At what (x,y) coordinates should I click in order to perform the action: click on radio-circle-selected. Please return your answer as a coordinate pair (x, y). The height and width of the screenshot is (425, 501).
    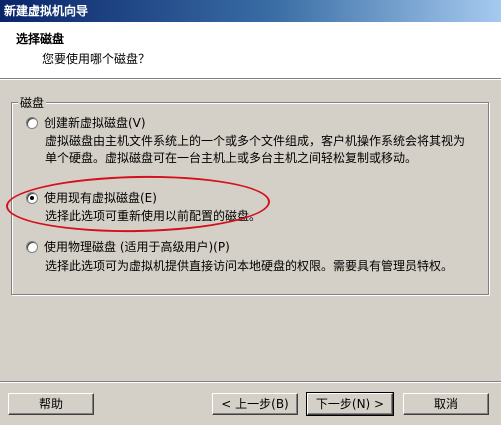
    Looking at the image, I should click on (32, 197).